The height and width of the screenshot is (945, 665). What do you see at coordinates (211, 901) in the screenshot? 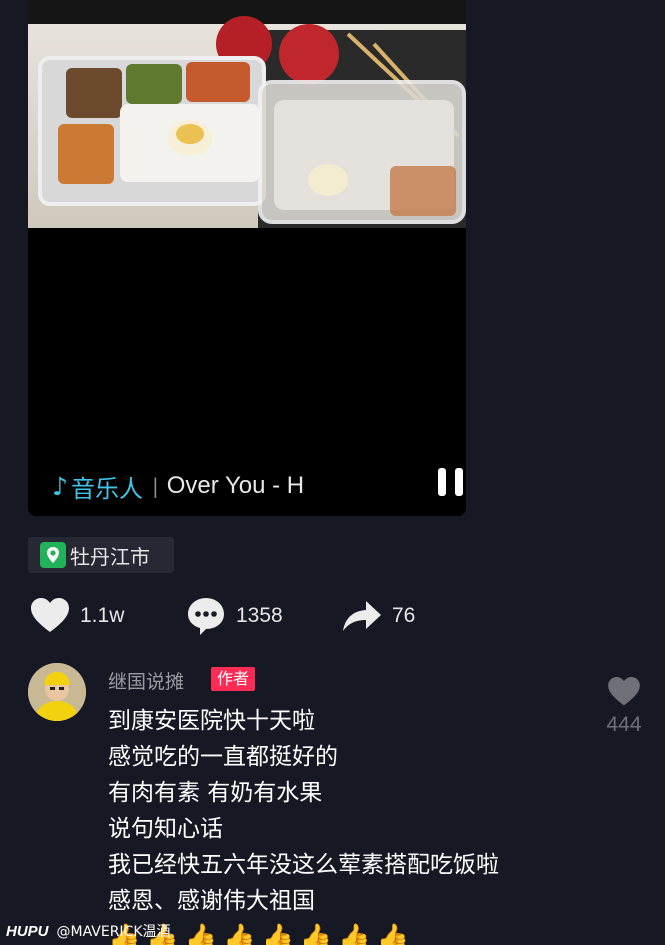
I see `comment-line: 感恩、感谢伟大祖国` at bounding box center [211, 901].